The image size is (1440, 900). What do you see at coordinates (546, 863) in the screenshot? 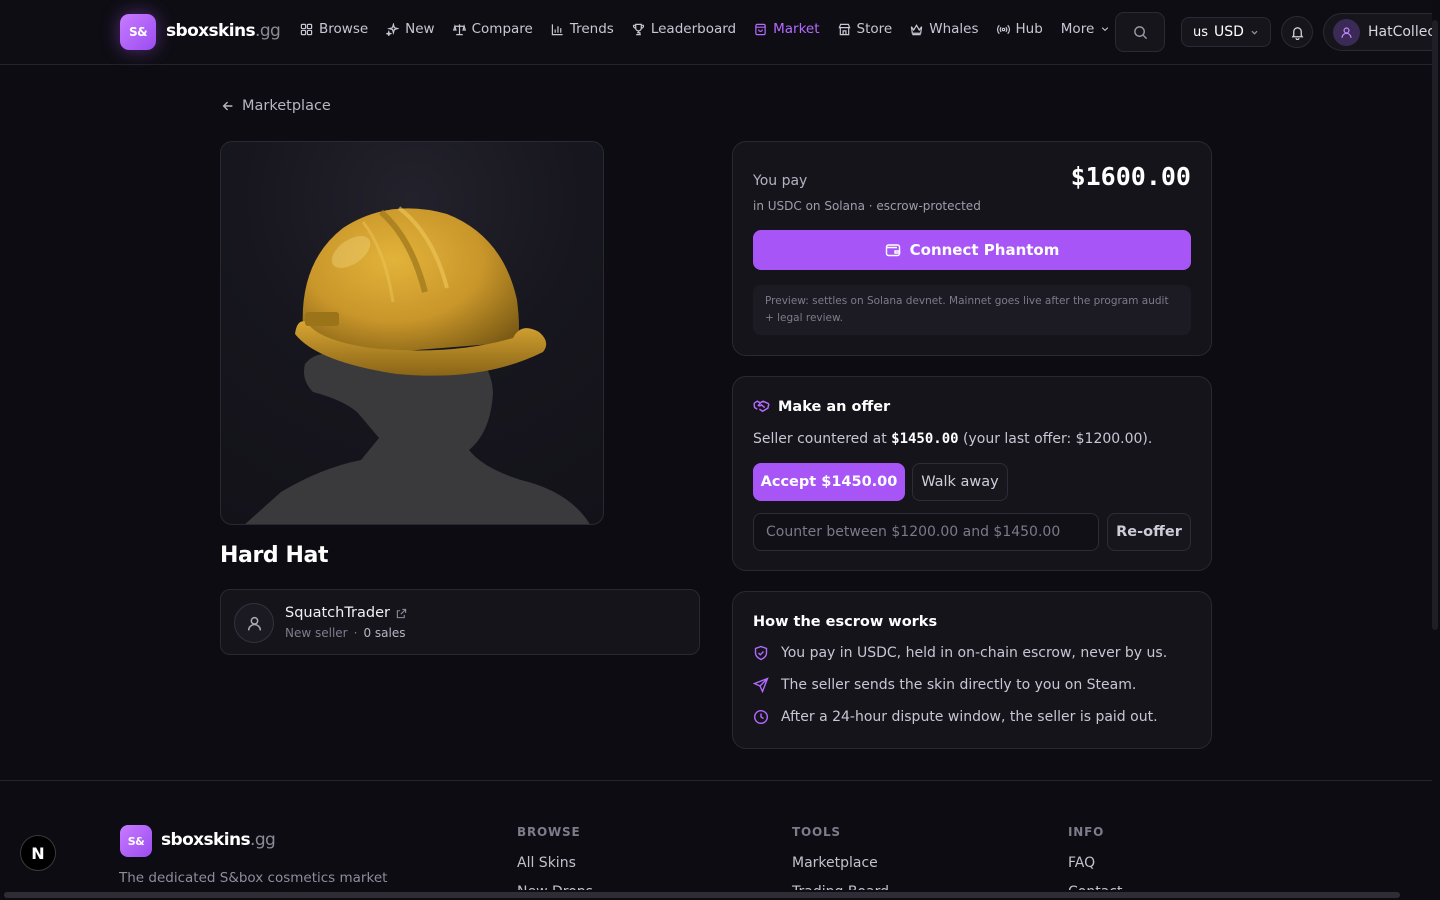
I see `footer-link: All Skins` at bounding box center [546, 863].